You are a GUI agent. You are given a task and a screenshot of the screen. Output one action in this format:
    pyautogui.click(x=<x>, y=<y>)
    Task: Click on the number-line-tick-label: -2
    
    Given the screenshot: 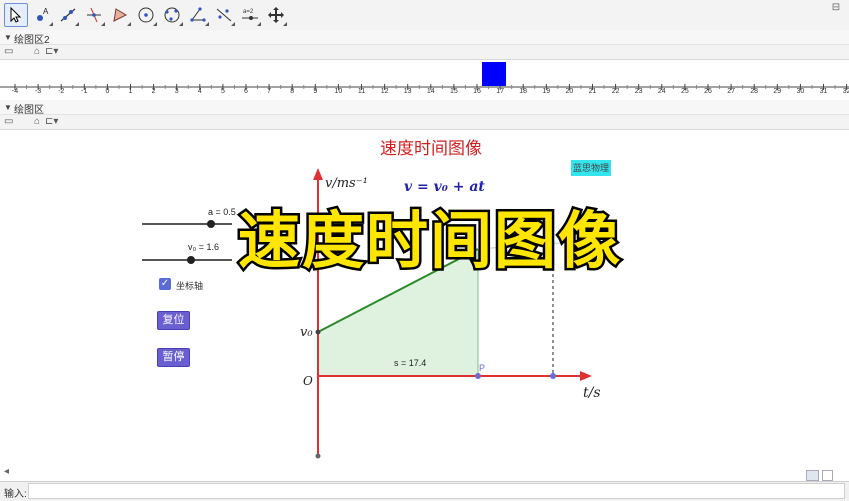 What is the action you would take?
    pyautogui.click(x=61, y=91)
    